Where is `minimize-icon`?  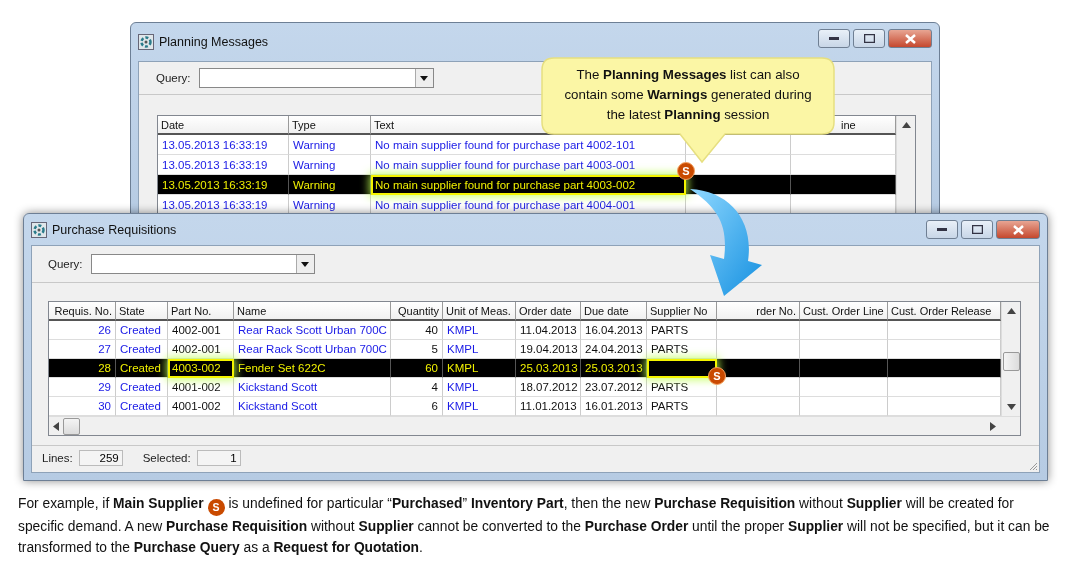
minimize-icon is located at coordinates (834, 38).